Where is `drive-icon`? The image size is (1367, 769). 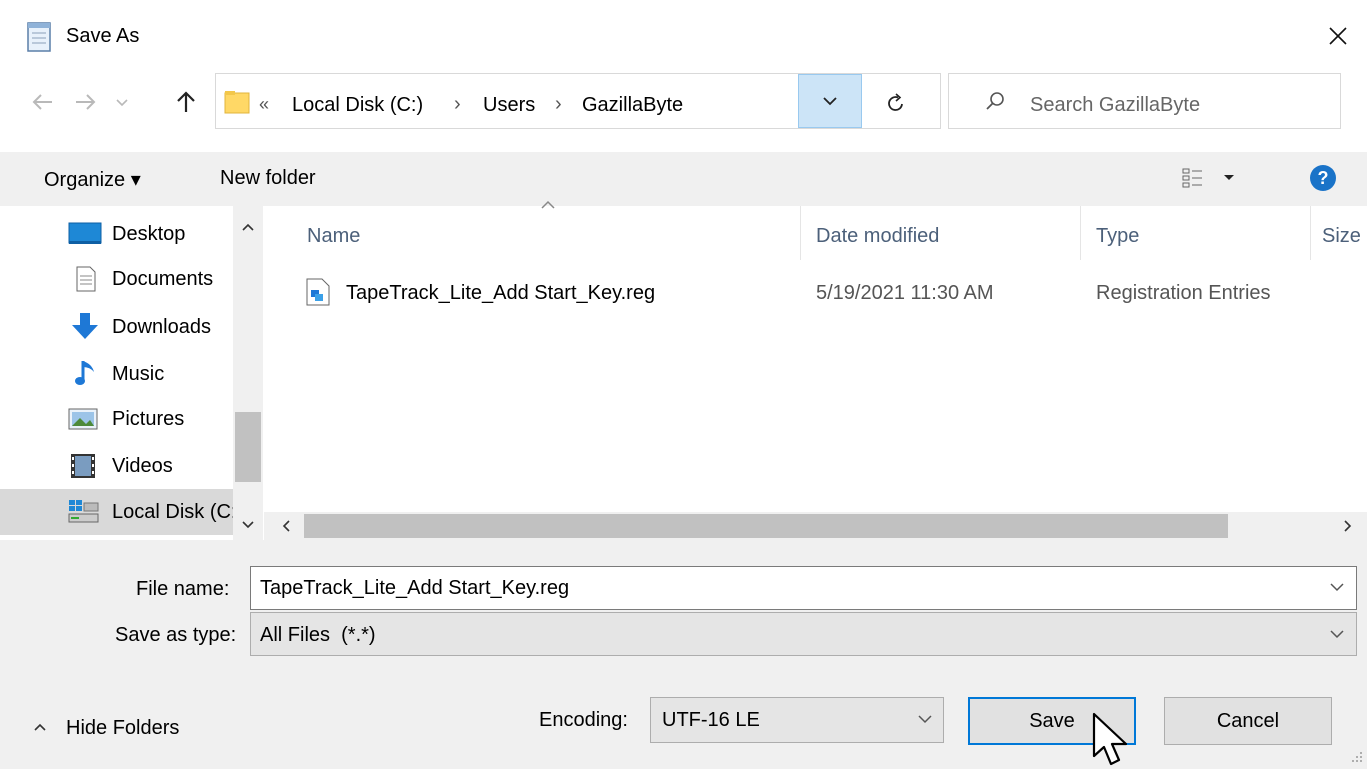
drive-icon is located at coordinates (83, 511).